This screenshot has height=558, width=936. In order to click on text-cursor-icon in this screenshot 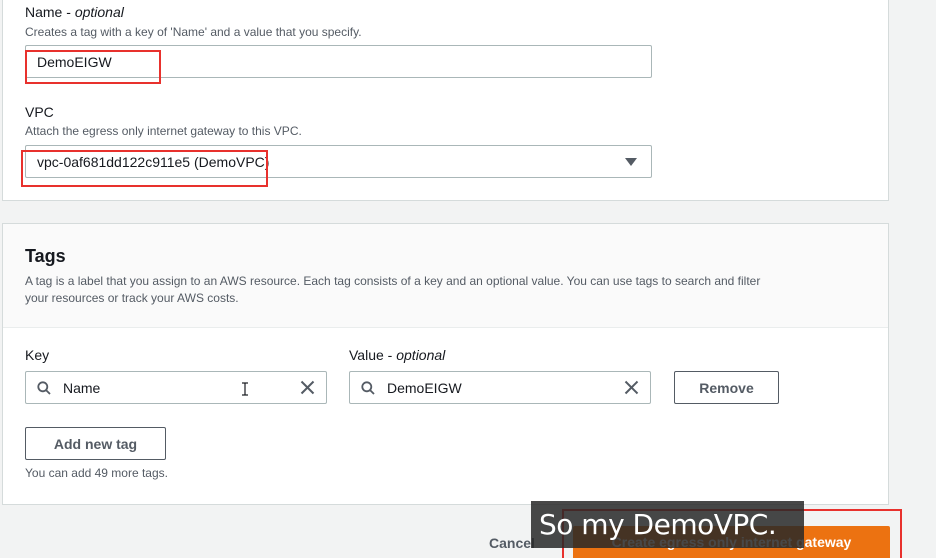, I will do `click(245, 389)`.